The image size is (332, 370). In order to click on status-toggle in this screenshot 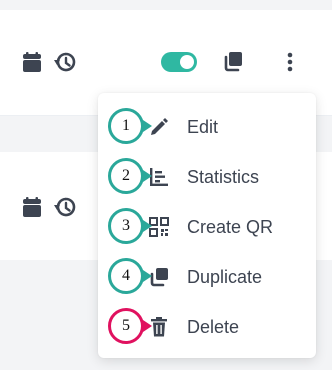, I will do `click(179, 62)`.